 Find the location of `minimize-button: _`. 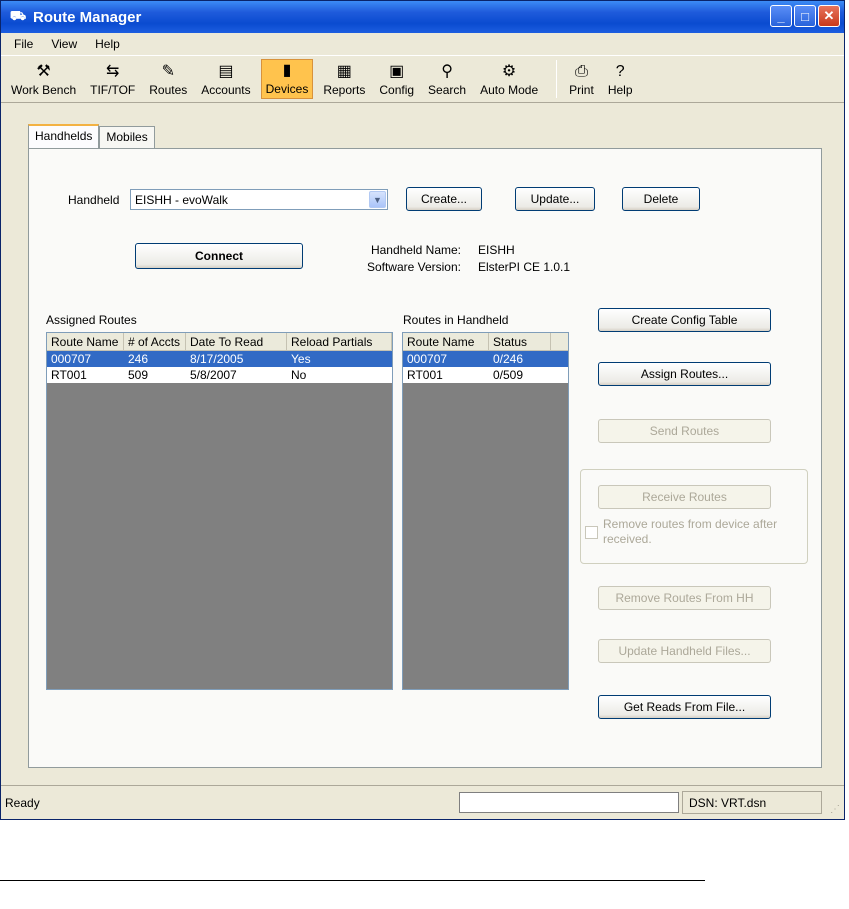

minimize-button: _ is located at coordinates (781, 16).